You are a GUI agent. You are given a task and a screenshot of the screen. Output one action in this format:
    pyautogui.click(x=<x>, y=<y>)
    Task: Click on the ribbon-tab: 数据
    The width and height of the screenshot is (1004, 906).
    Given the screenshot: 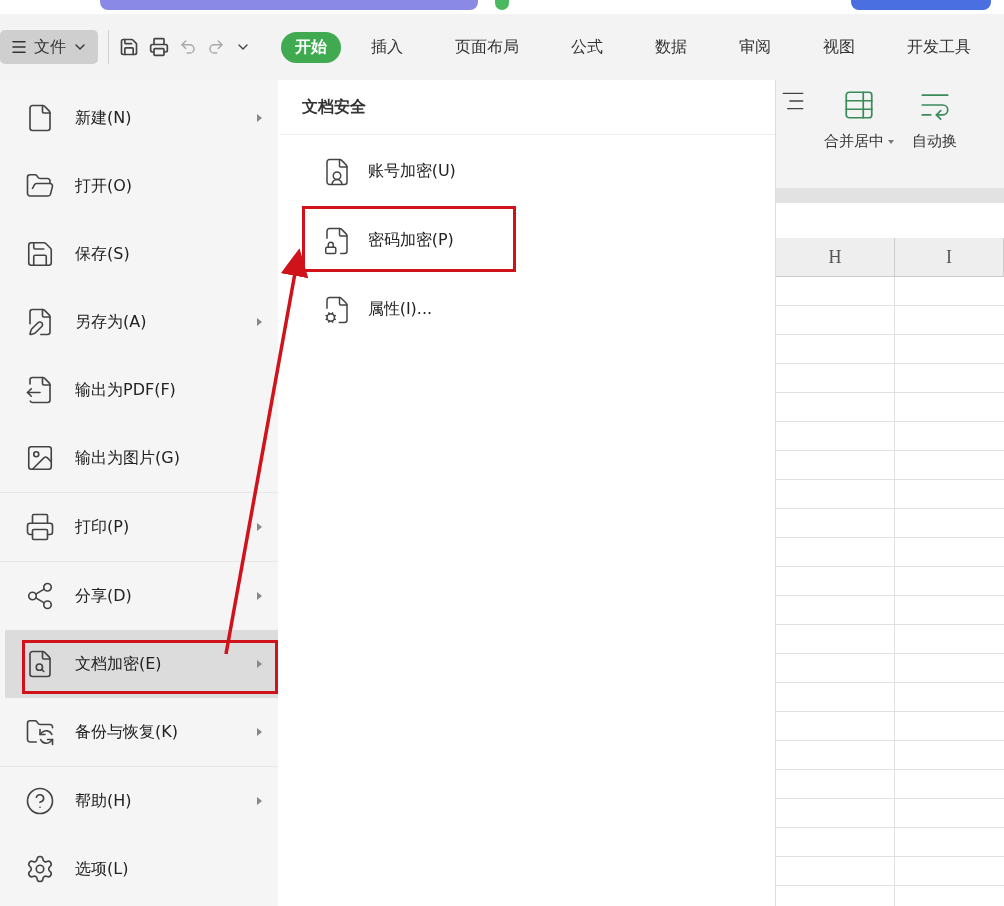 What is the action you would take?
    pyautogui.click(x=671, y=47)
    